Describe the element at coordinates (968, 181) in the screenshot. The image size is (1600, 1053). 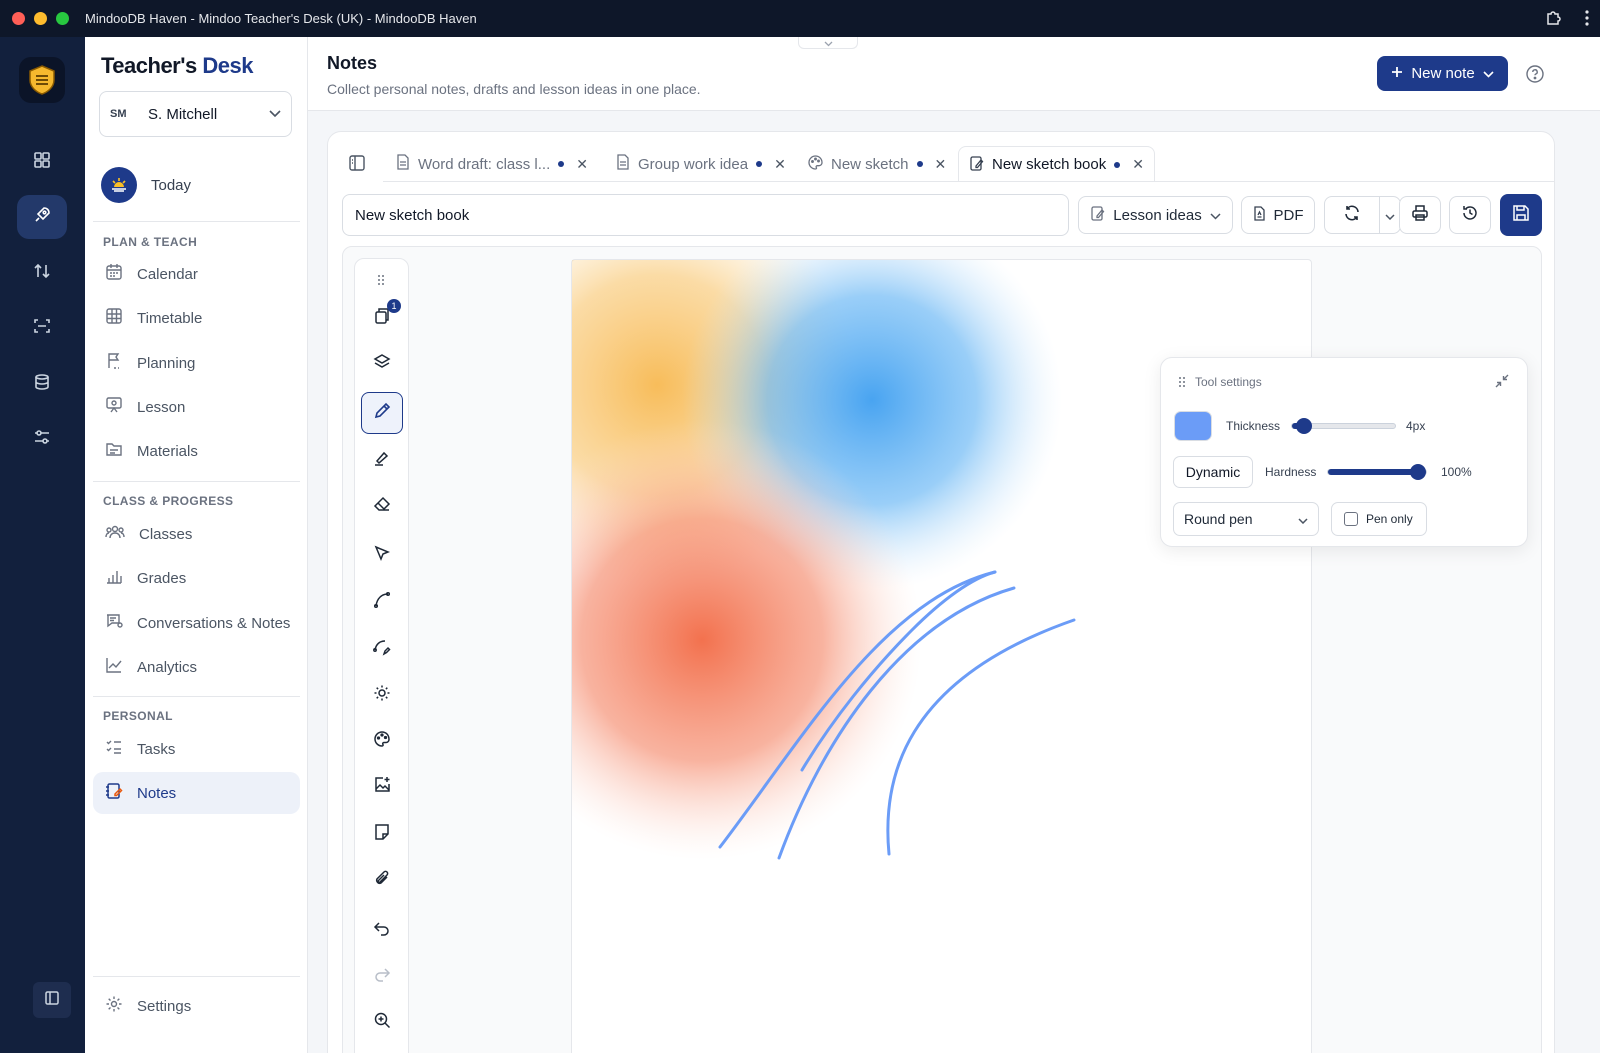
I see `divider` at that location.